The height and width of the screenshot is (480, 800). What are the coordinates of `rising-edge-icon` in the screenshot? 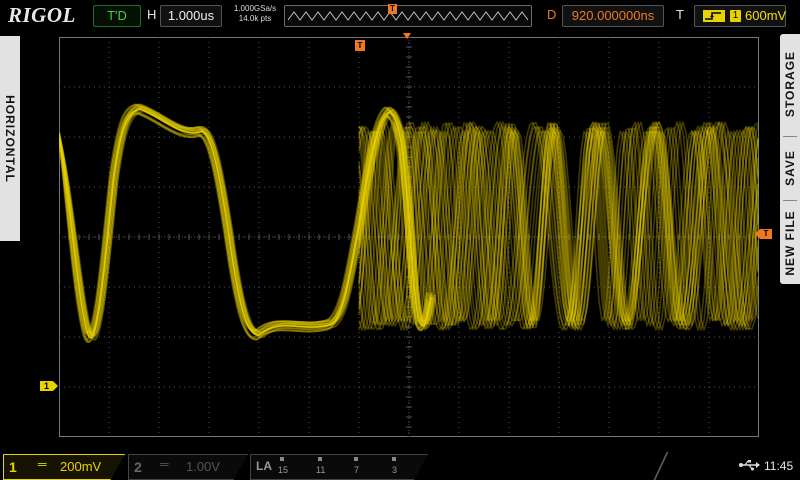 It's located at (714, 16).